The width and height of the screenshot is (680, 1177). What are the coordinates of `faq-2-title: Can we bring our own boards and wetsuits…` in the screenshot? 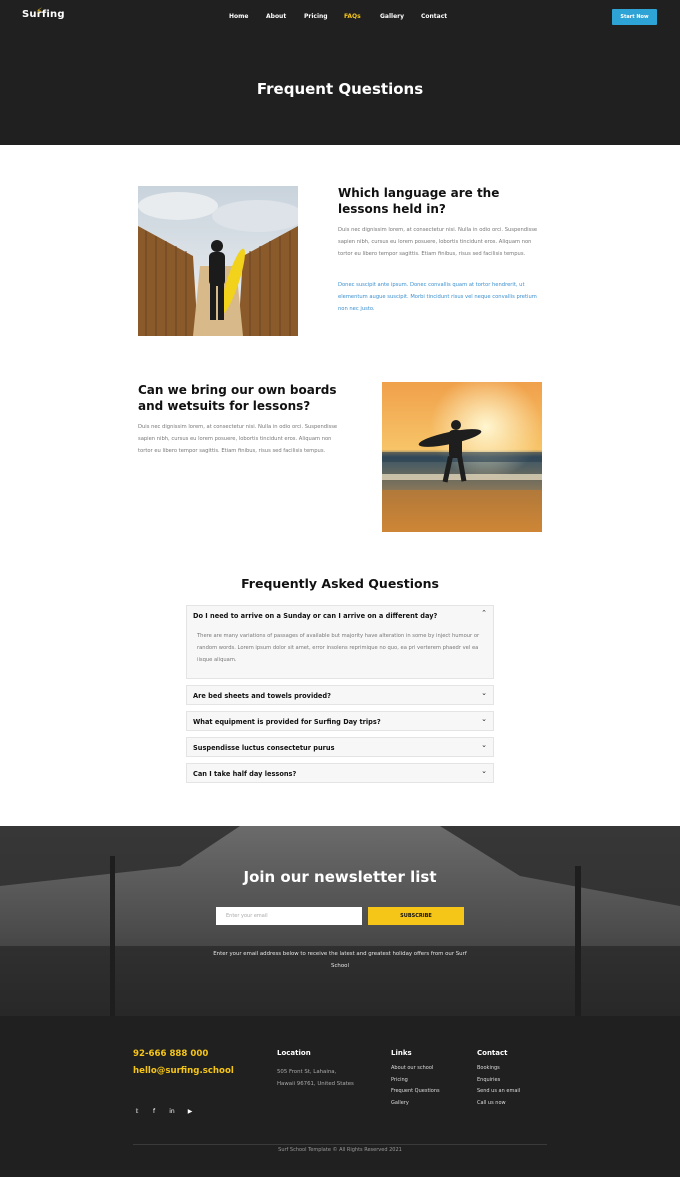 It's located at (237, 398).